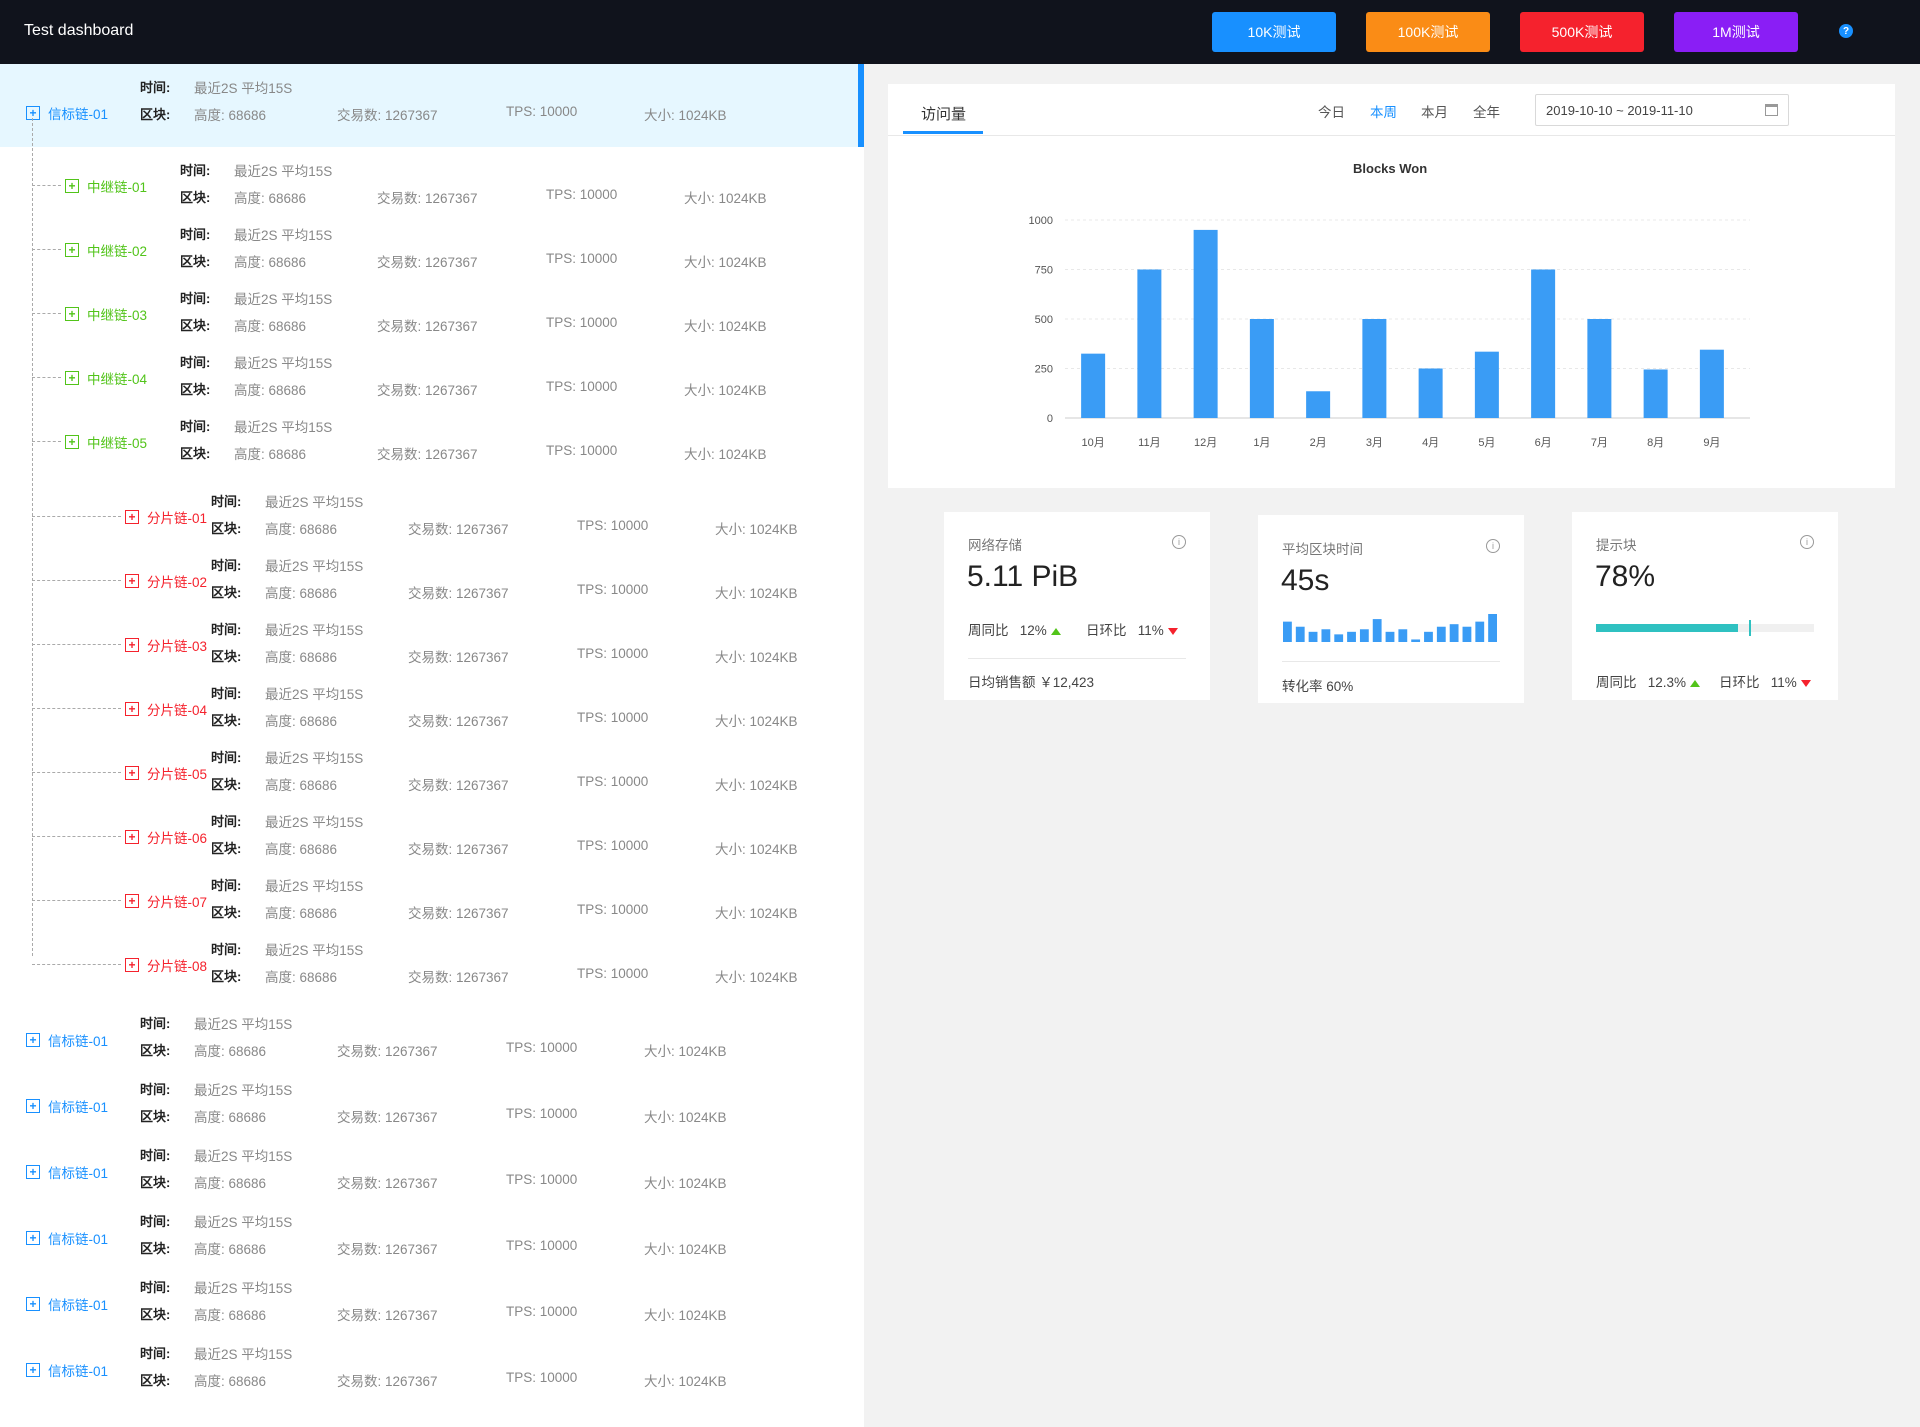 This screenshot has width=1920, height=1427. Describe the element at coordinates (1662, 110) in the screenshot. I see `date-range-picker: 2019-10-10 ~ 2019-11-10` at that location.